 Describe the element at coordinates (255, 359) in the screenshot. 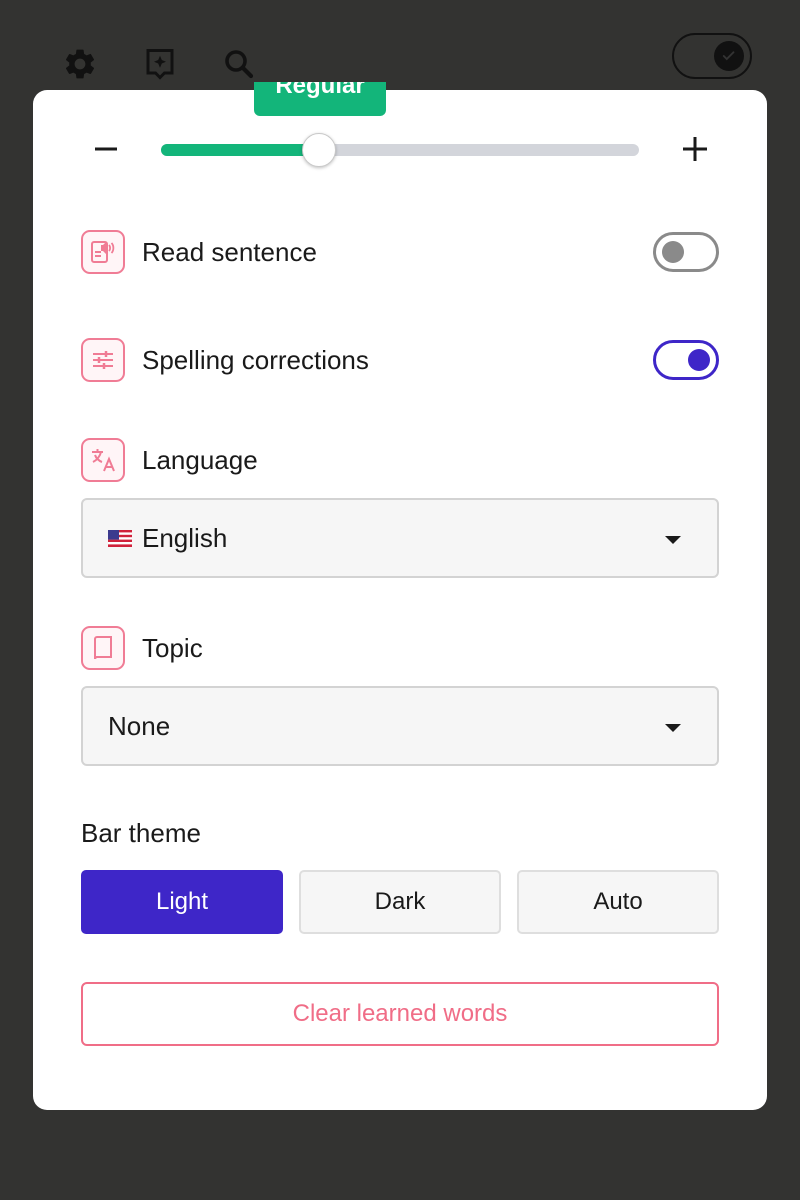

I see `spelling-corrections-label: Spelling corrections` at that location.